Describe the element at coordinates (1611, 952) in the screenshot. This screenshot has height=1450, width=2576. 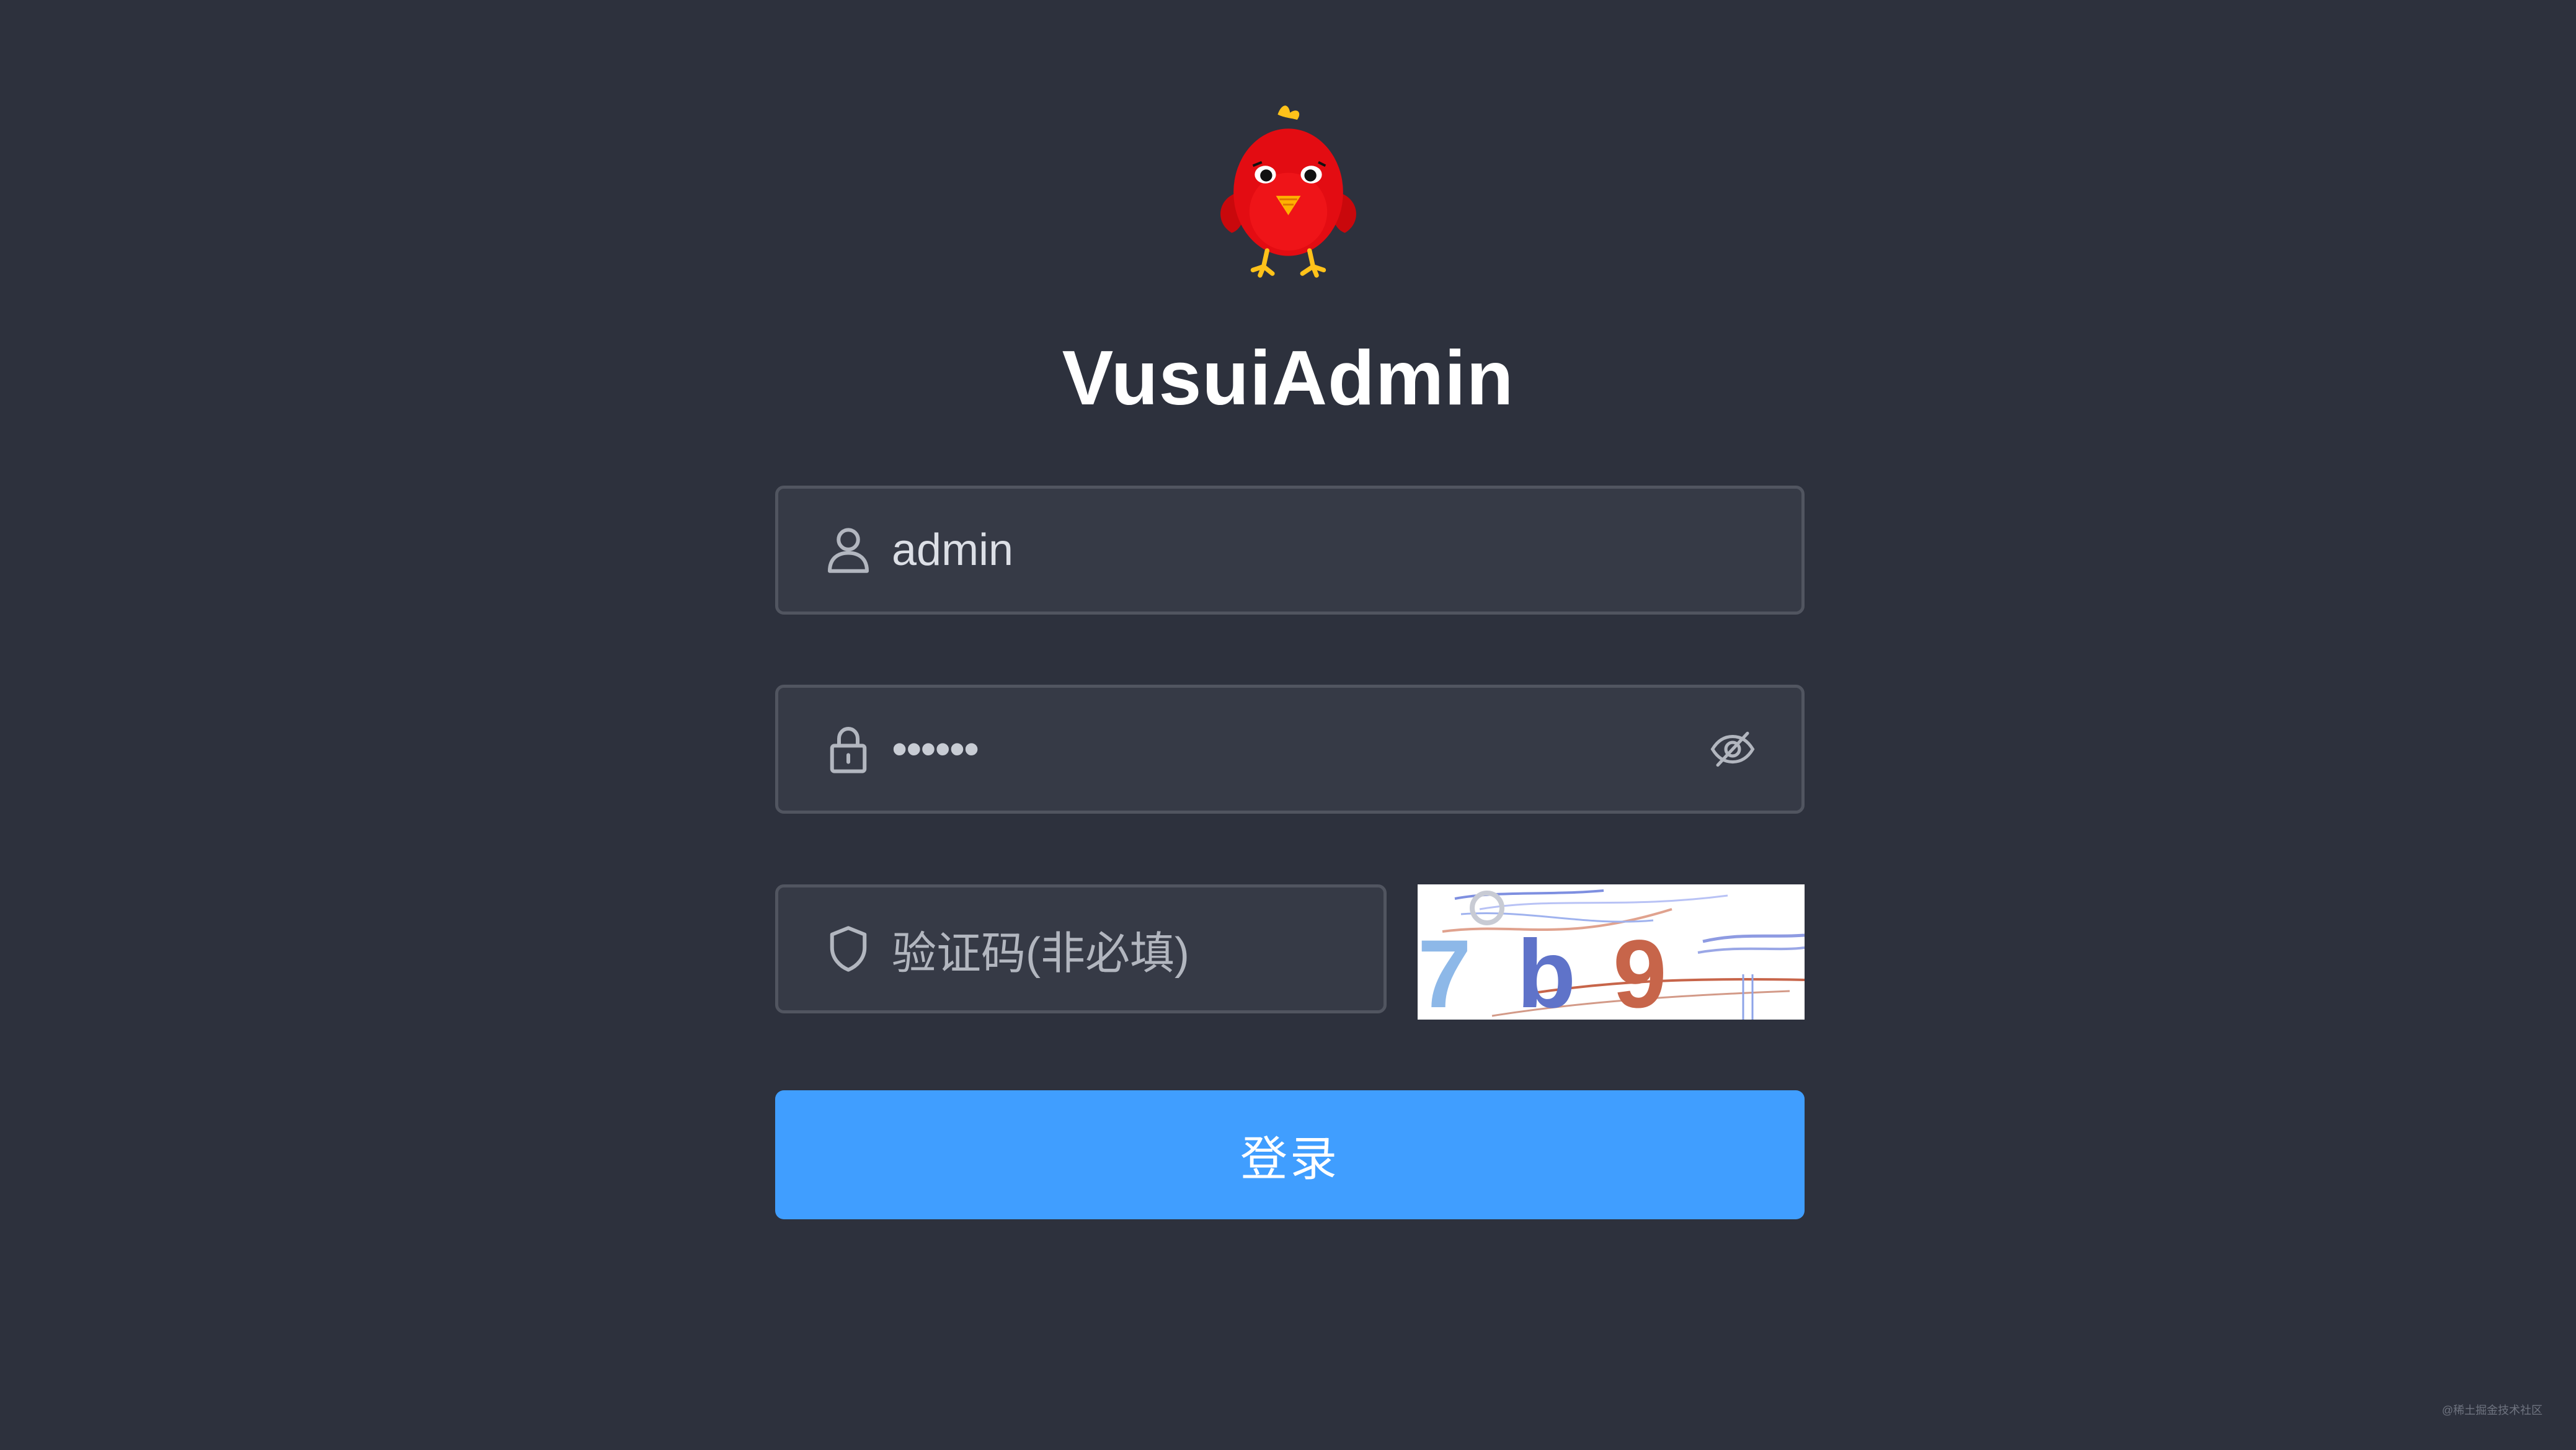
I see `captcha-image: 7 b 9` at that location.